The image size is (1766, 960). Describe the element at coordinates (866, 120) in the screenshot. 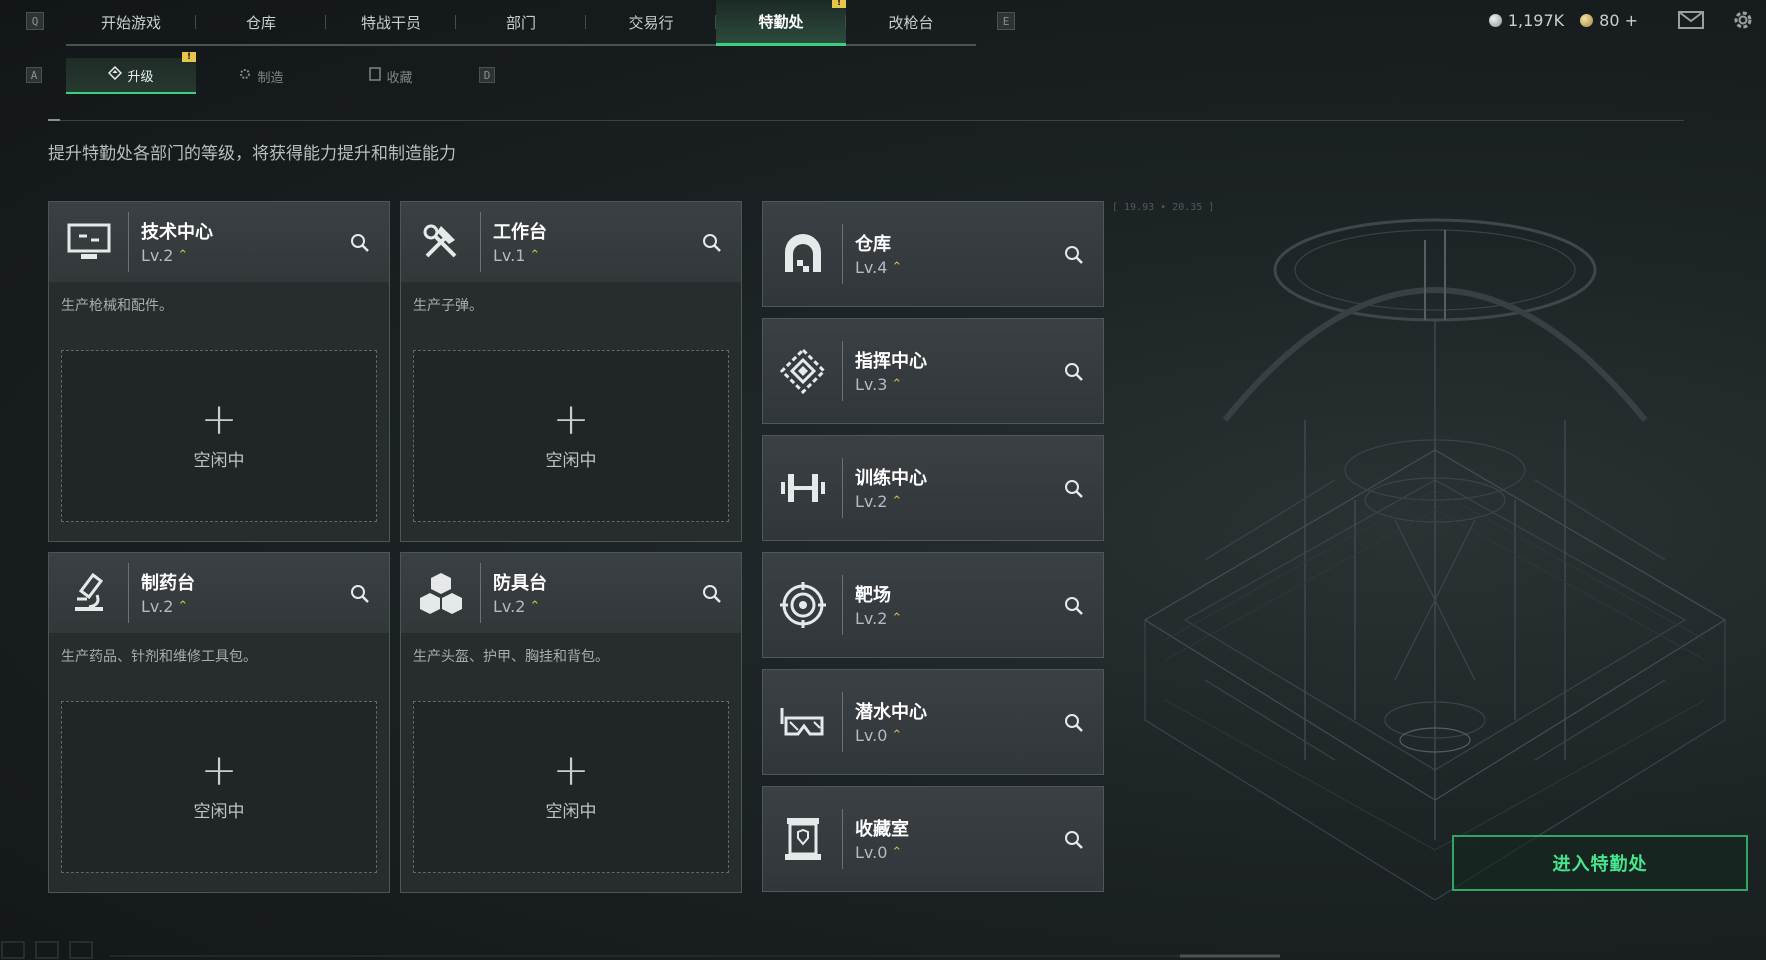

I see `divider` at that location.